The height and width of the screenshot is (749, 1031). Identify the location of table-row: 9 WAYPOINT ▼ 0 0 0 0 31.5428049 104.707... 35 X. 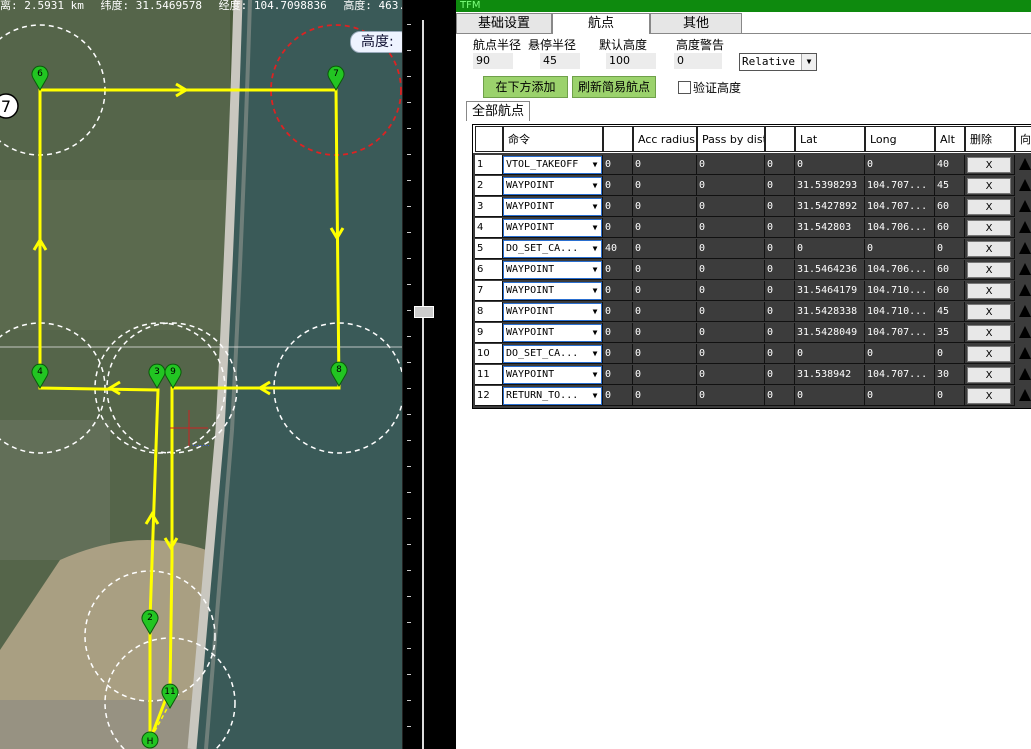
(752, 333).